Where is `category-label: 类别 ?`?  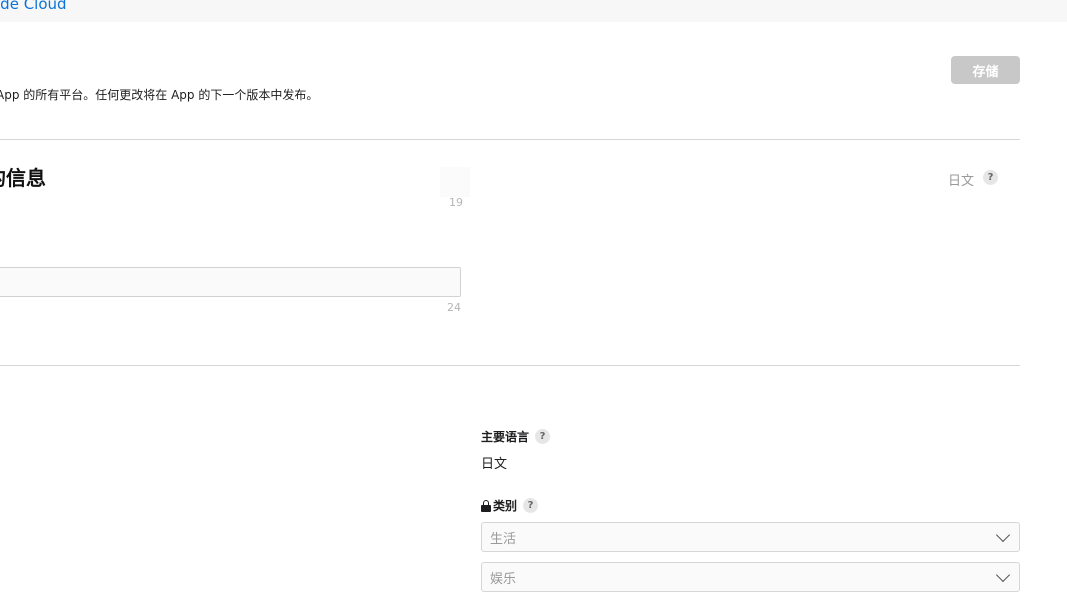
category-label: 类别 ? is located at coordinates (509, 505).